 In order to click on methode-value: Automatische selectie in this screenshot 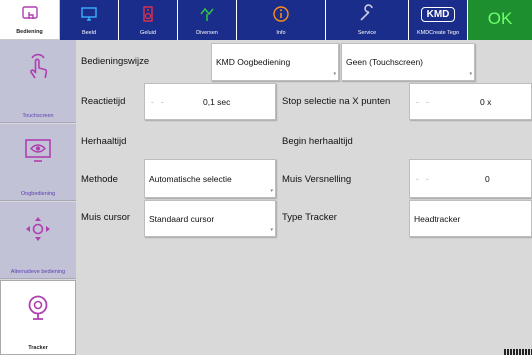, I will do `click(190, 178)`.